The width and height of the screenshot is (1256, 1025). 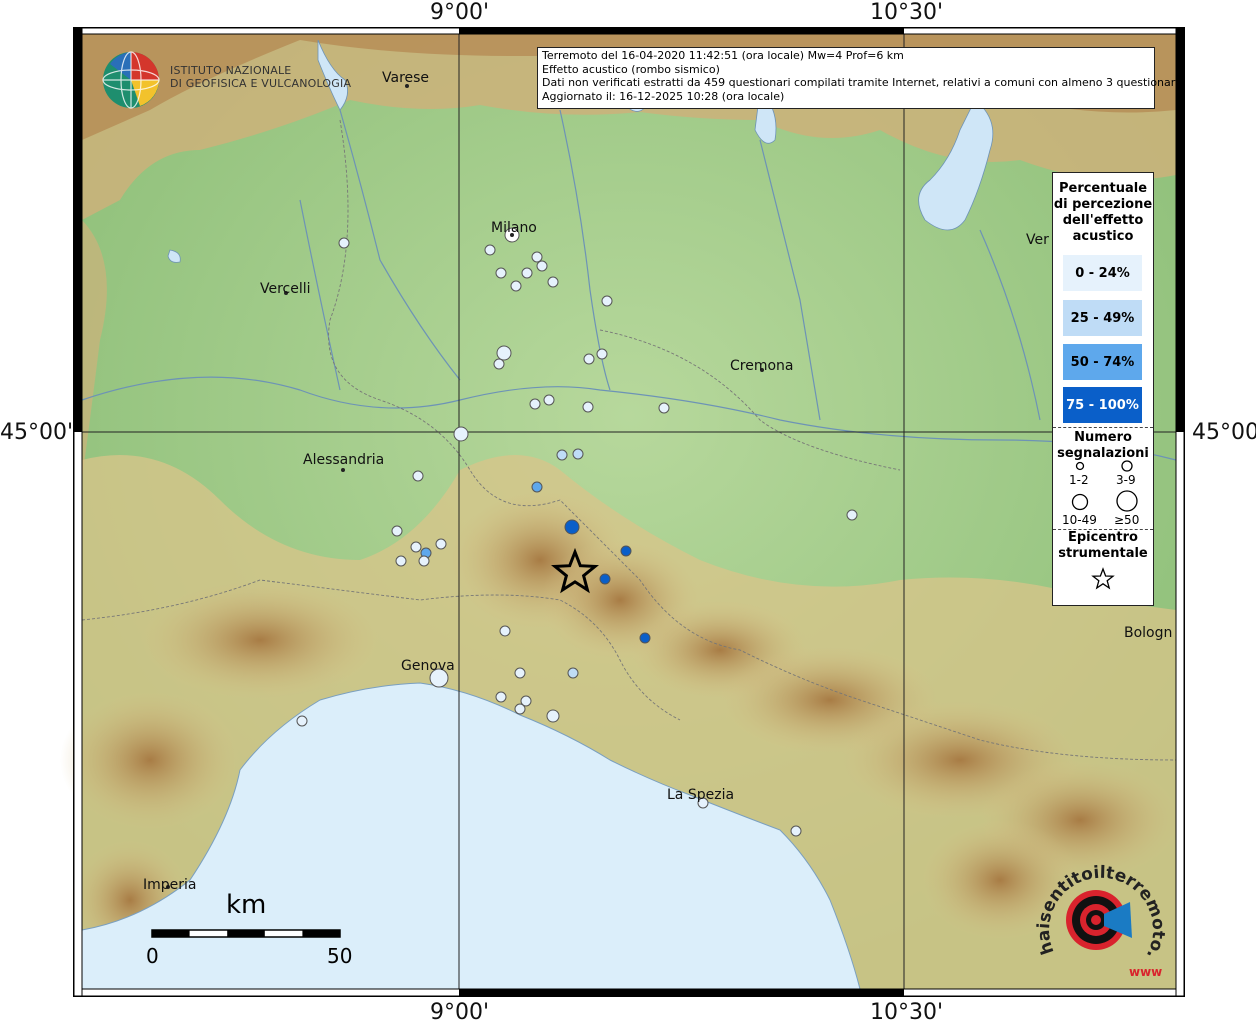 What do you see at coordinates (1224, 432) in the screenshot?
I see `lat-label-right: 45°00'` at bounding box center [1224, 432].